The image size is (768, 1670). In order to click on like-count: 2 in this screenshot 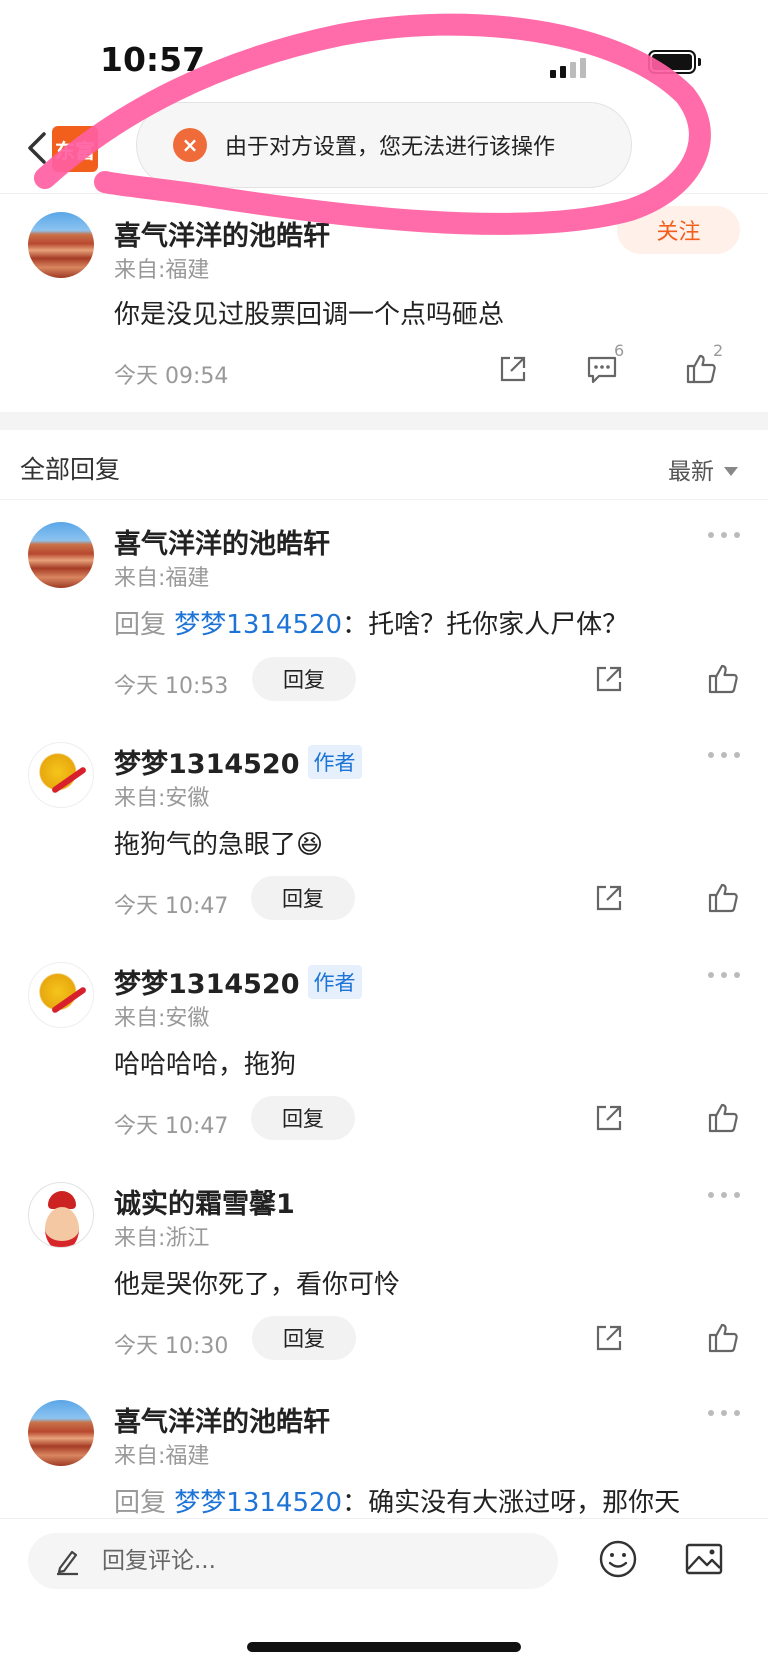, I will do `click(718, 350)`.